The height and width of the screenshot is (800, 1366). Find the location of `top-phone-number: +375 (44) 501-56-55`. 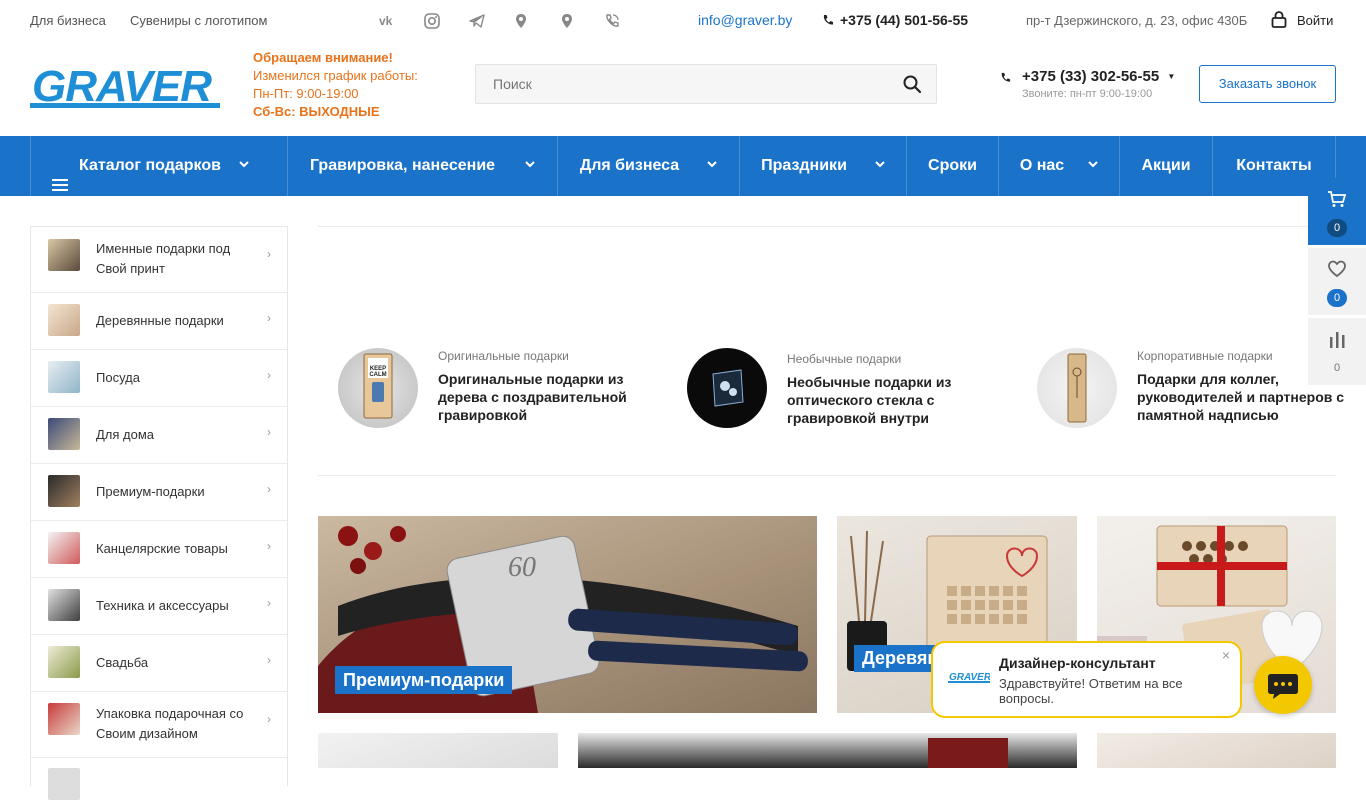

top-phone-number: +375 (44) 501-56-55 is located at coordinates (904, 20).